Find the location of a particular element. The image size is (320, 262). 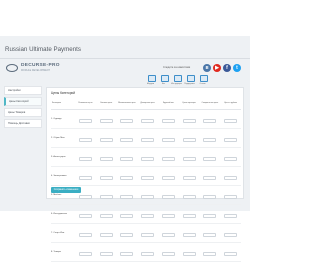

vk-icon: в is located at coordinates (207, 68).